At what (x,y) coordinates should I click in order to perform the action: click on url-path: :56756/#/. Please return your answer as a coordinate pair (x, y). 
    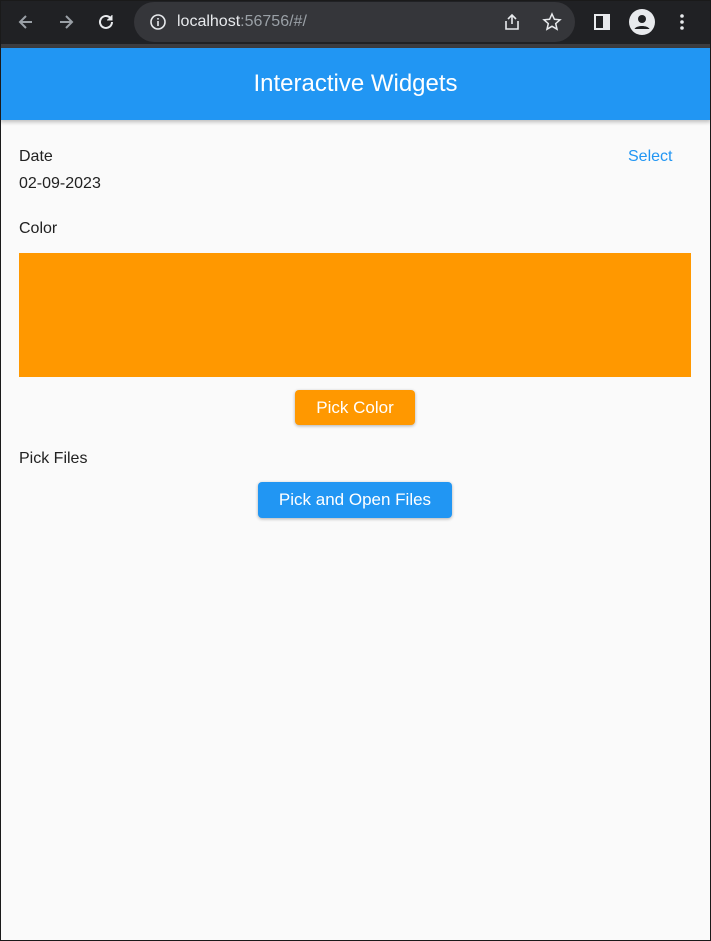
    Looking at the image, I should click on (273, 21).